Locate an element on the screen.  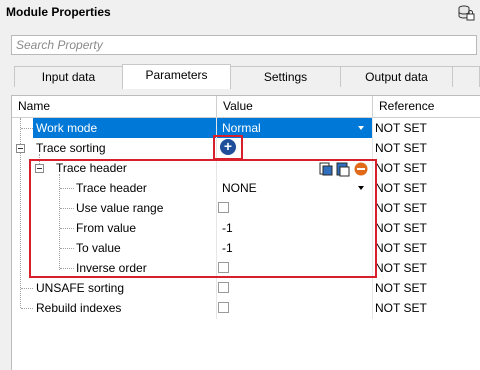
table-row: Work mode Normal NOT SET is located at coordinates (246, 128).